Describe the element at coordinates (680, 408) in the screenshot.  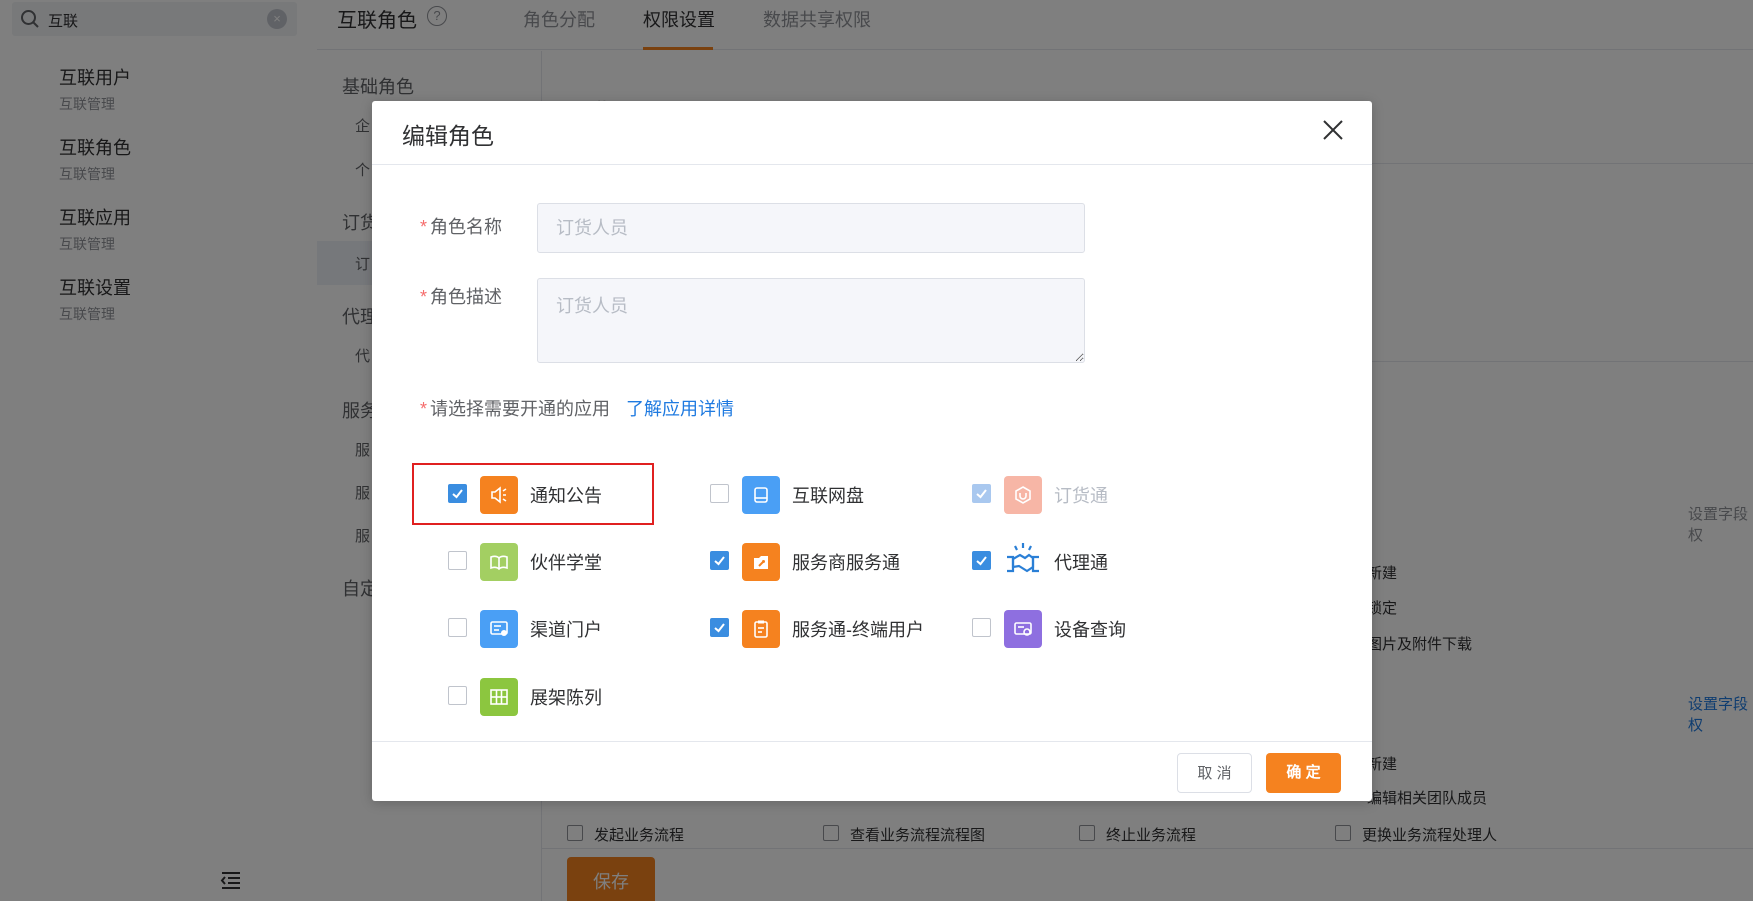
I see `app-detail-link: 了解应用详情` at that location.